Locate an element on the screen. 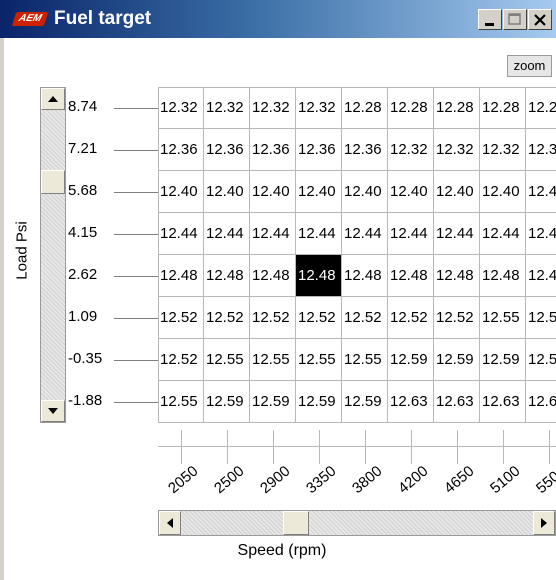 This screenshot has height=580, width=556. table-cell: 12.3 is located at coordinates (541, 150).